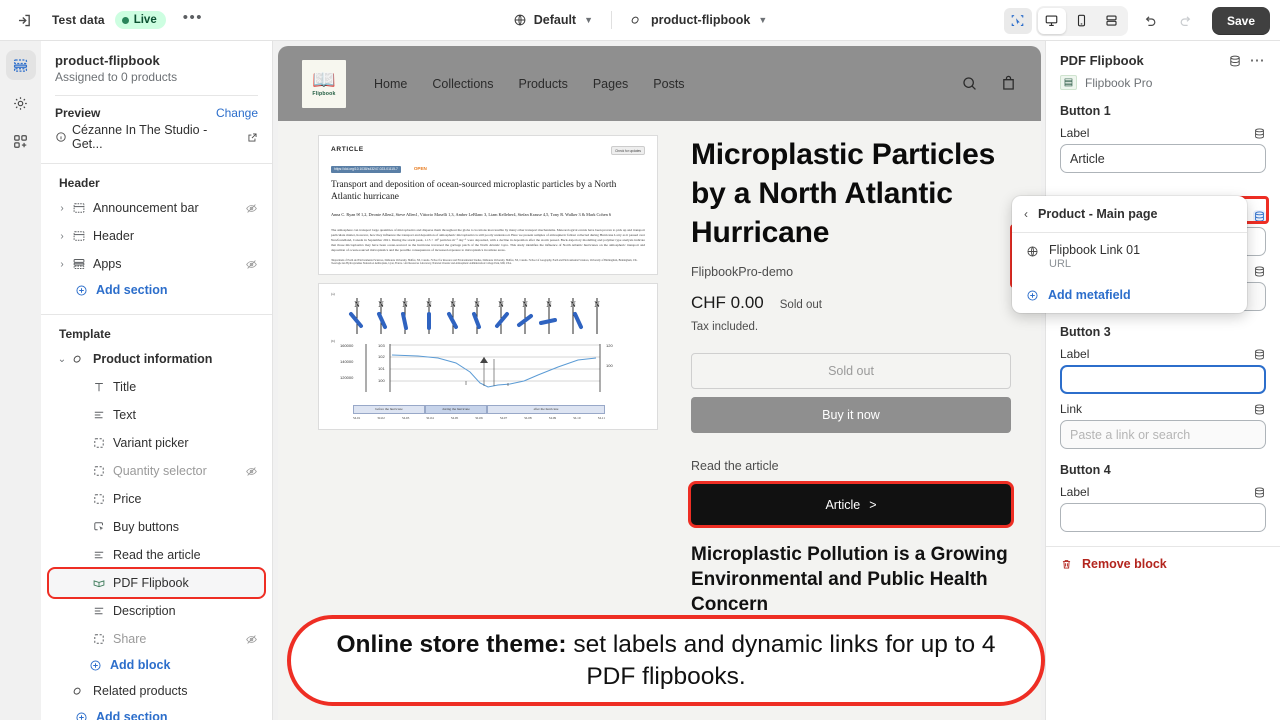 This screenshot has width=1280, height=720. I want to click on status-badge: Live, so click(140, 20).